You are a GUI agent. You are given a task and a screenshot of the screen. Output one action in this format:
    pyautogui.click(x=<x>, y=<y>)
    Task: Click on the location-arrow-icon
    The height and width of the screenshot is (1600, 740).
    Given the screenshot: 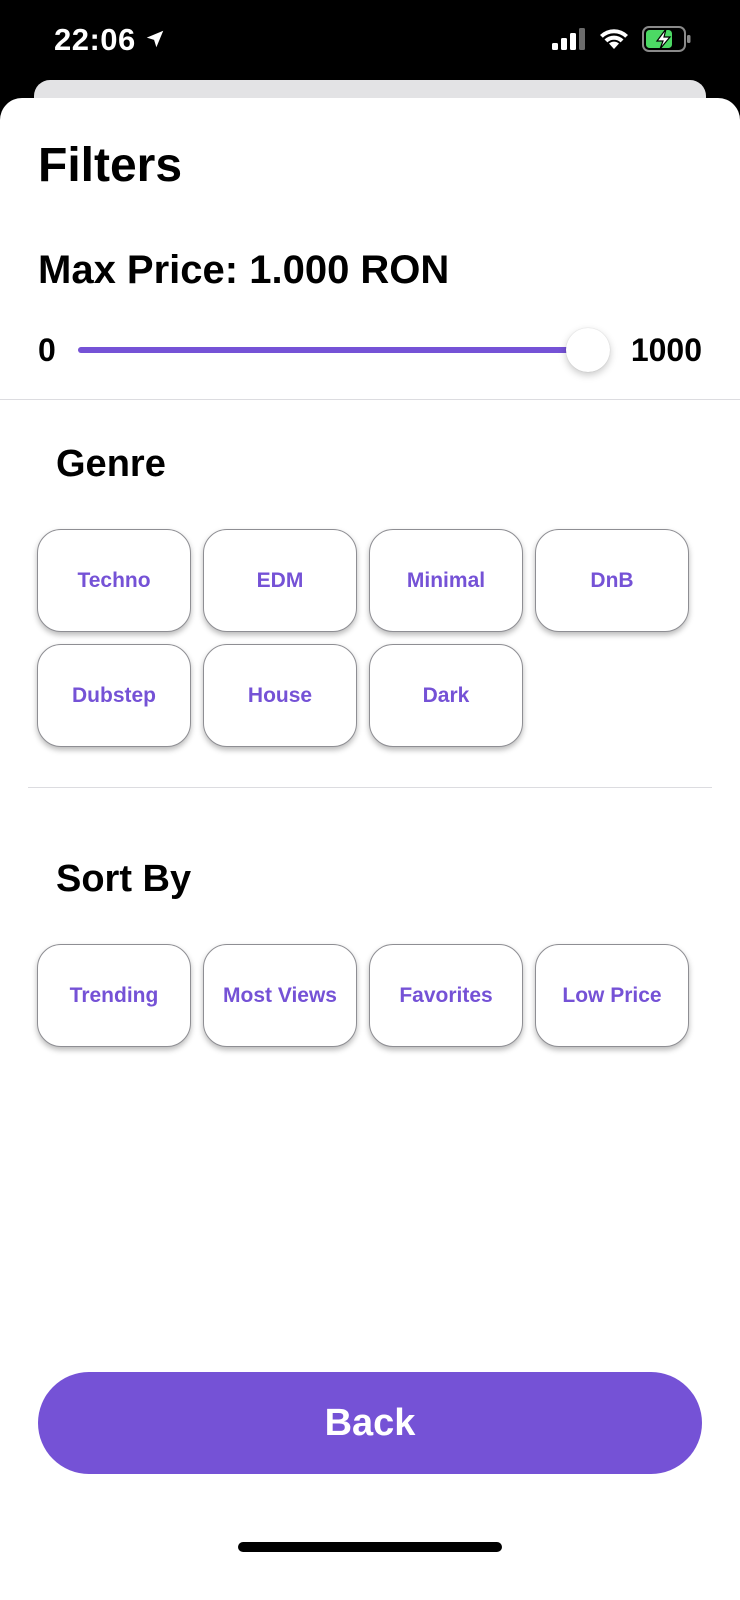 What is the action you would take?
    pyautogui.click(x=155, y=40)
    